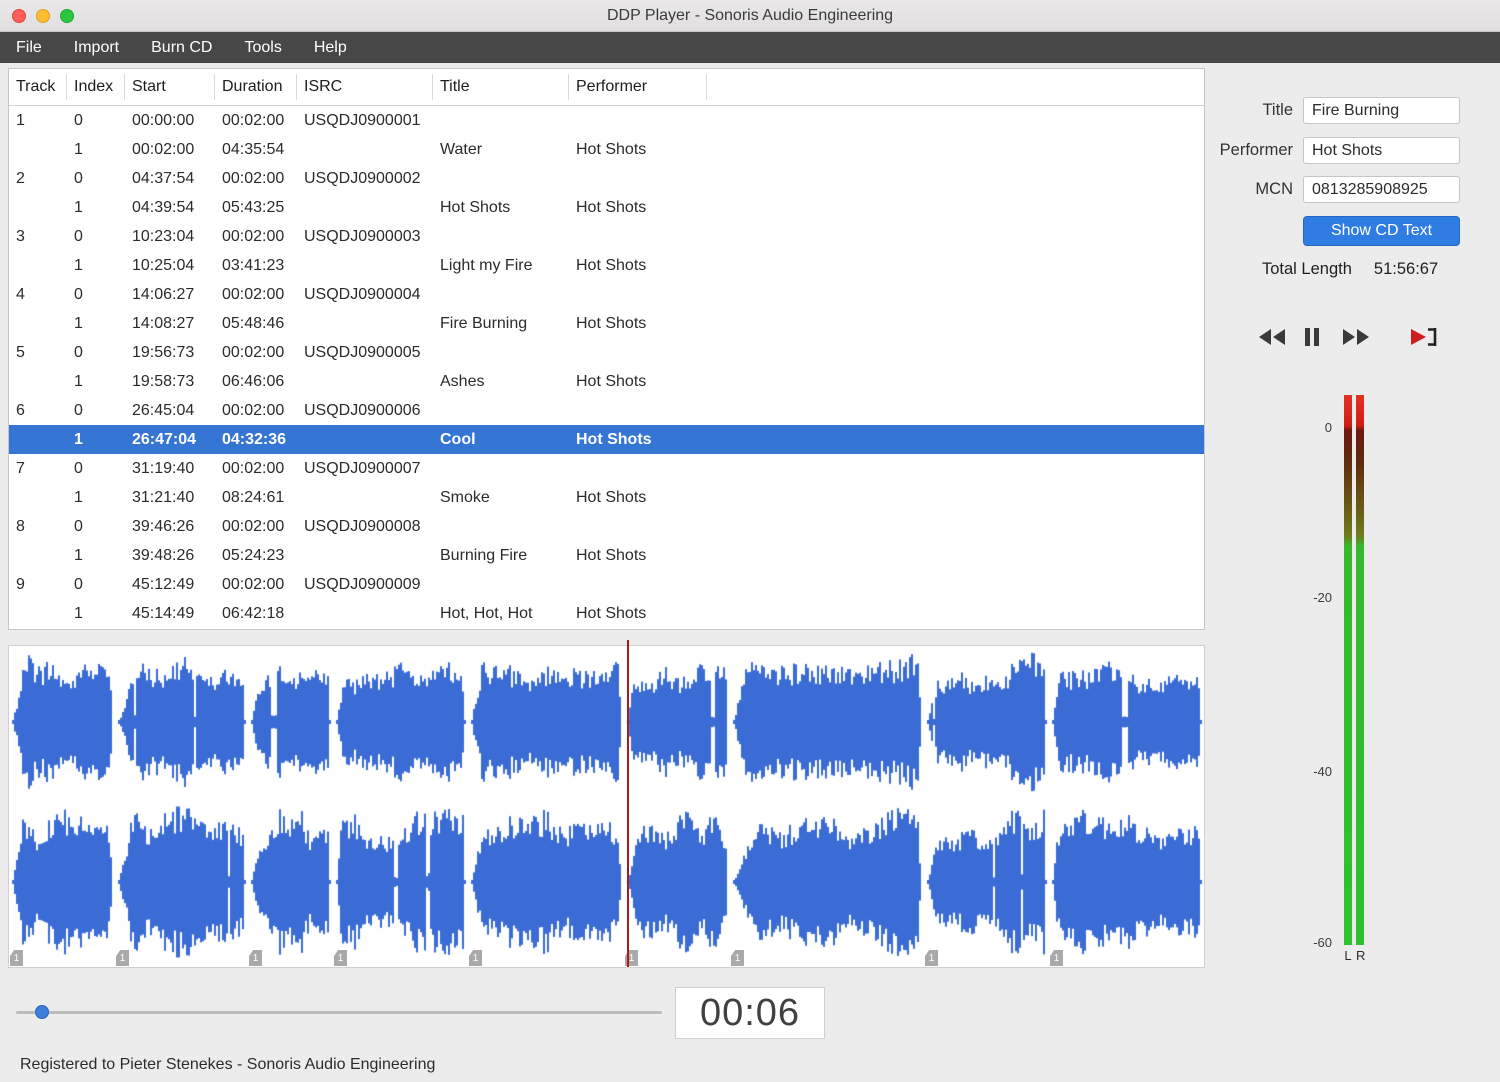  I want to click on cell-title: Cool, so click(458, 439).